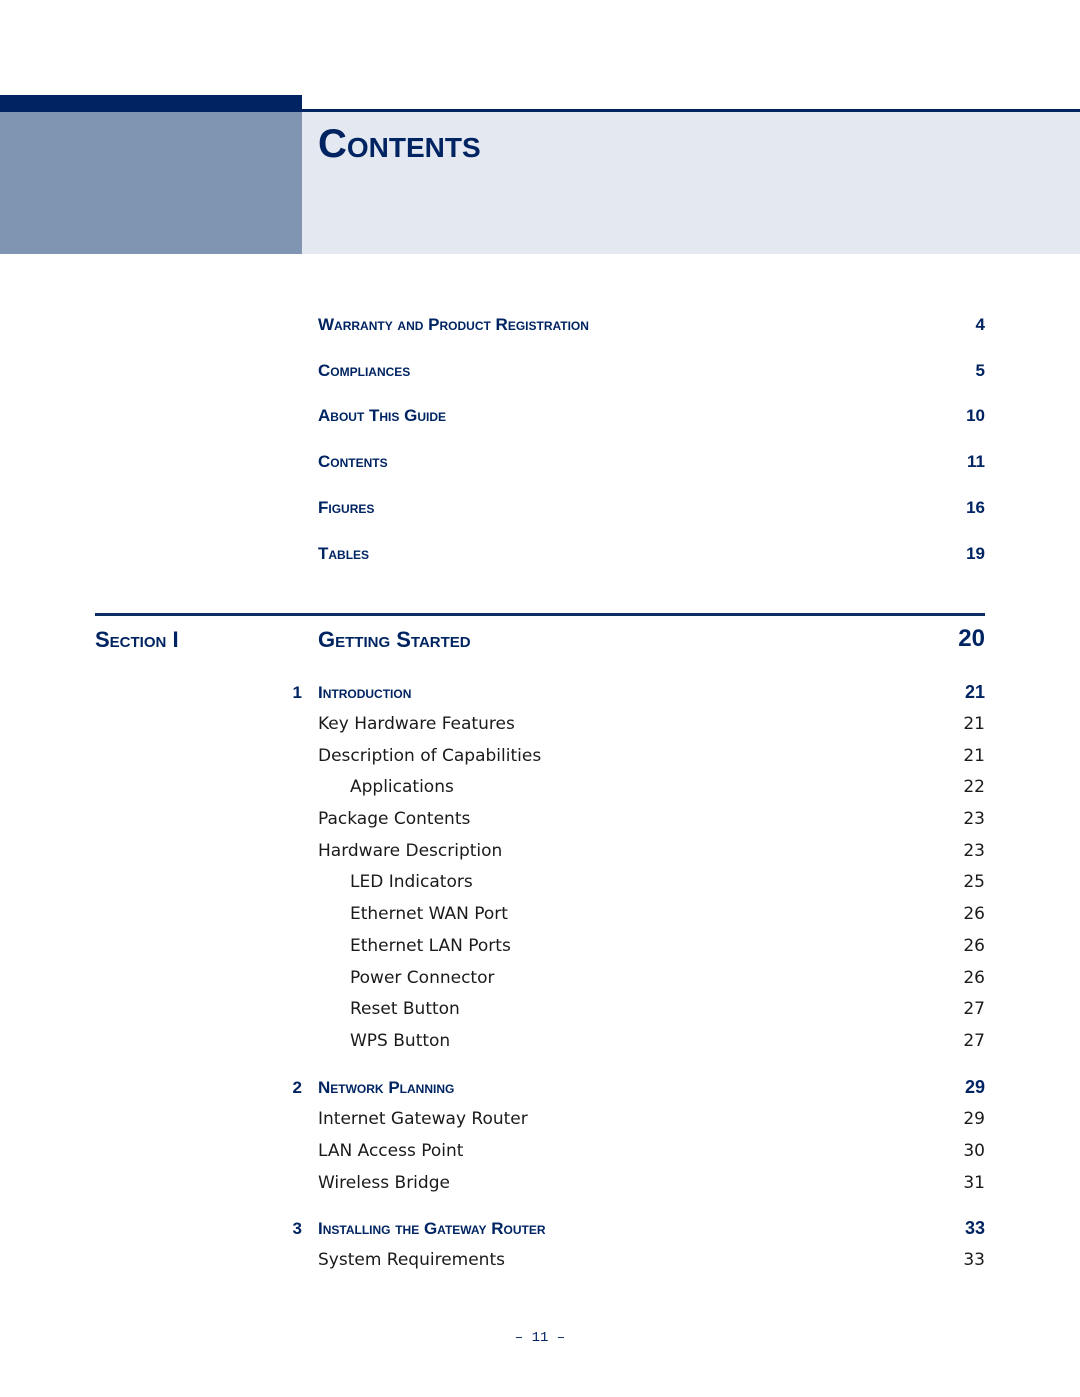 Image resolution: width=1080 pixels, height=1397 pixels. I want to click on toc-entry-label: Package Contents, so click(394, 819).